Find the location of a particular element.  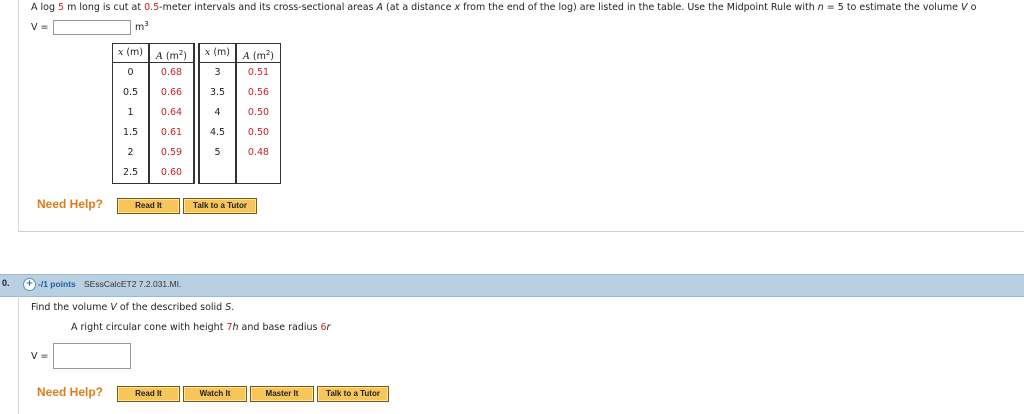

x-cell: 4.5 is located at coordinates (217, 132).